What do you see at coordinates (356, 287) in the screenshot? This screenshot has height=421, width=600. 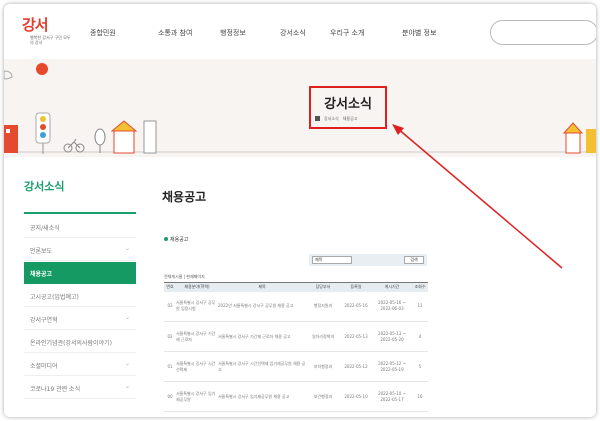 I see `col-date: 등록일` at bounding box center [356, 287].